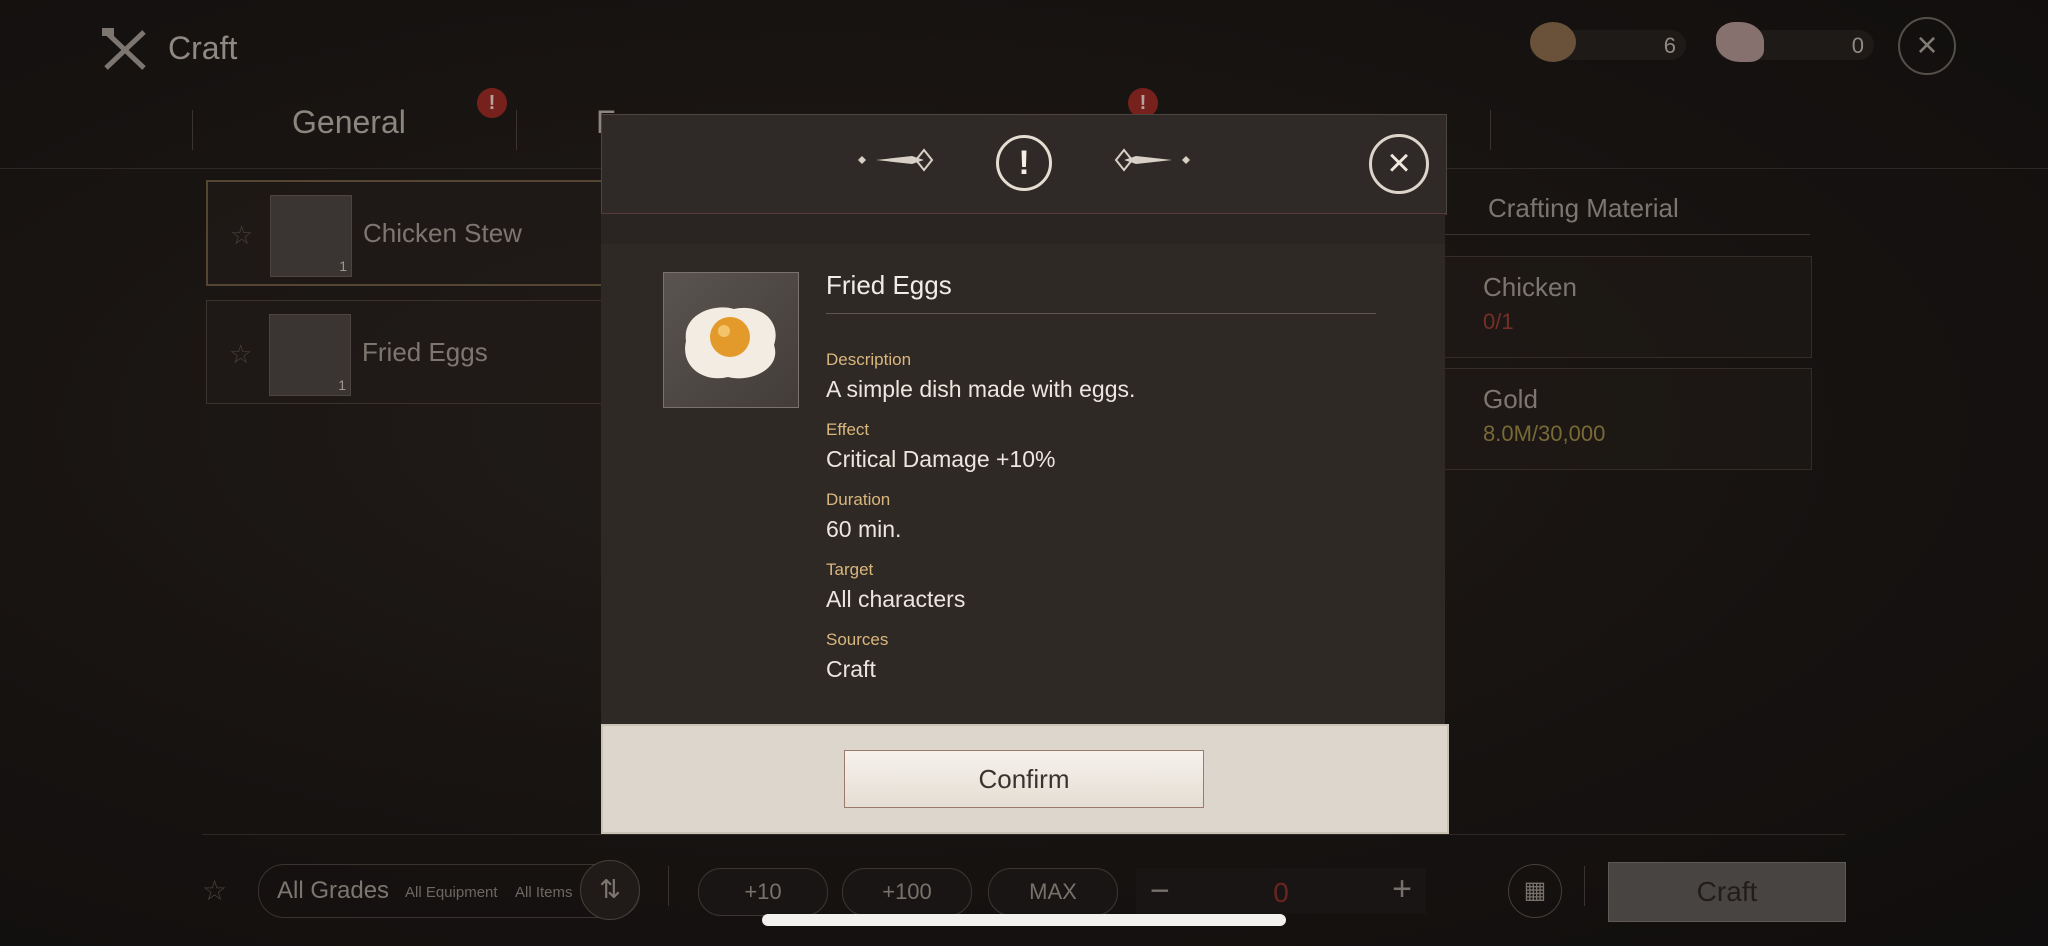  Describe the element at coordinates (857, 639) in the screenshot. I see `sources-label: Sources` at that location.